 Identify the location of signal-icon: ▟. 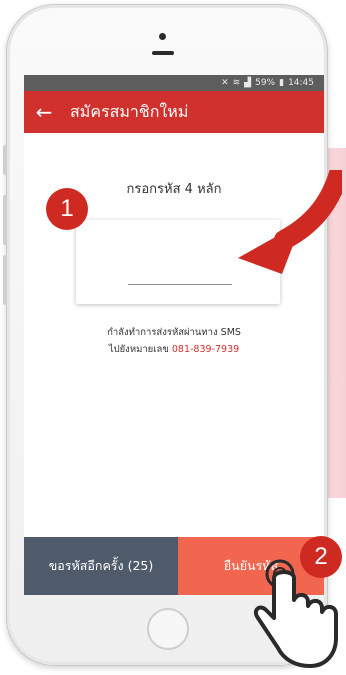
(248, 83).